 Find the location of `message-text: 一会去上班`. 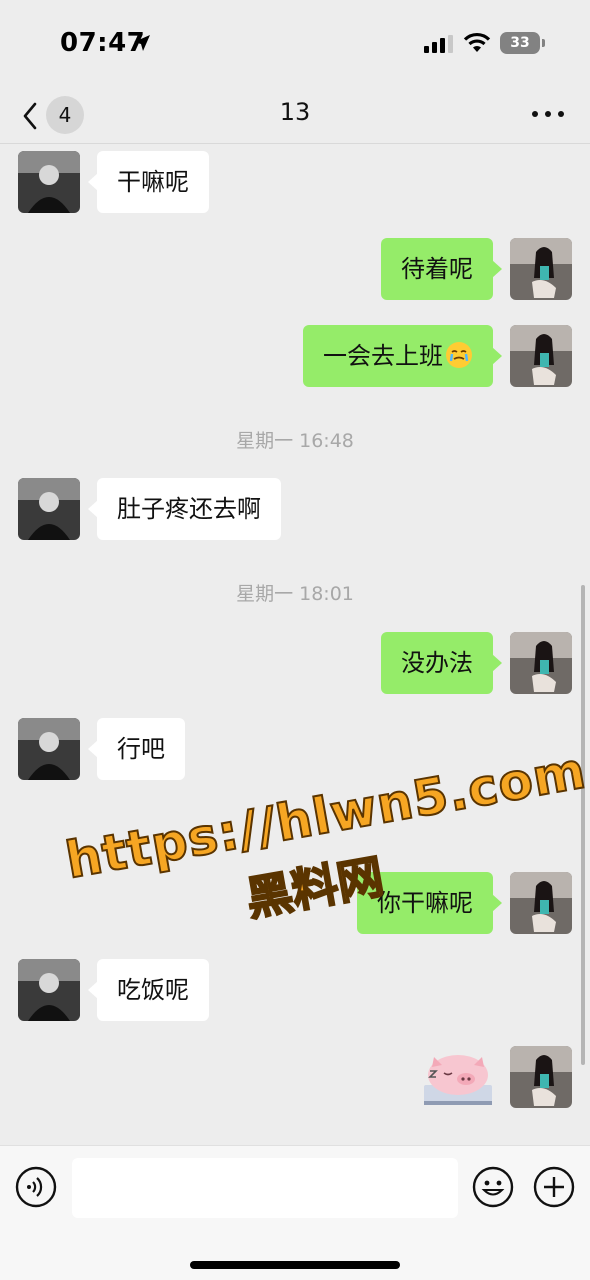

message-text: 一会去上班 is located at coordinates (383, 356).